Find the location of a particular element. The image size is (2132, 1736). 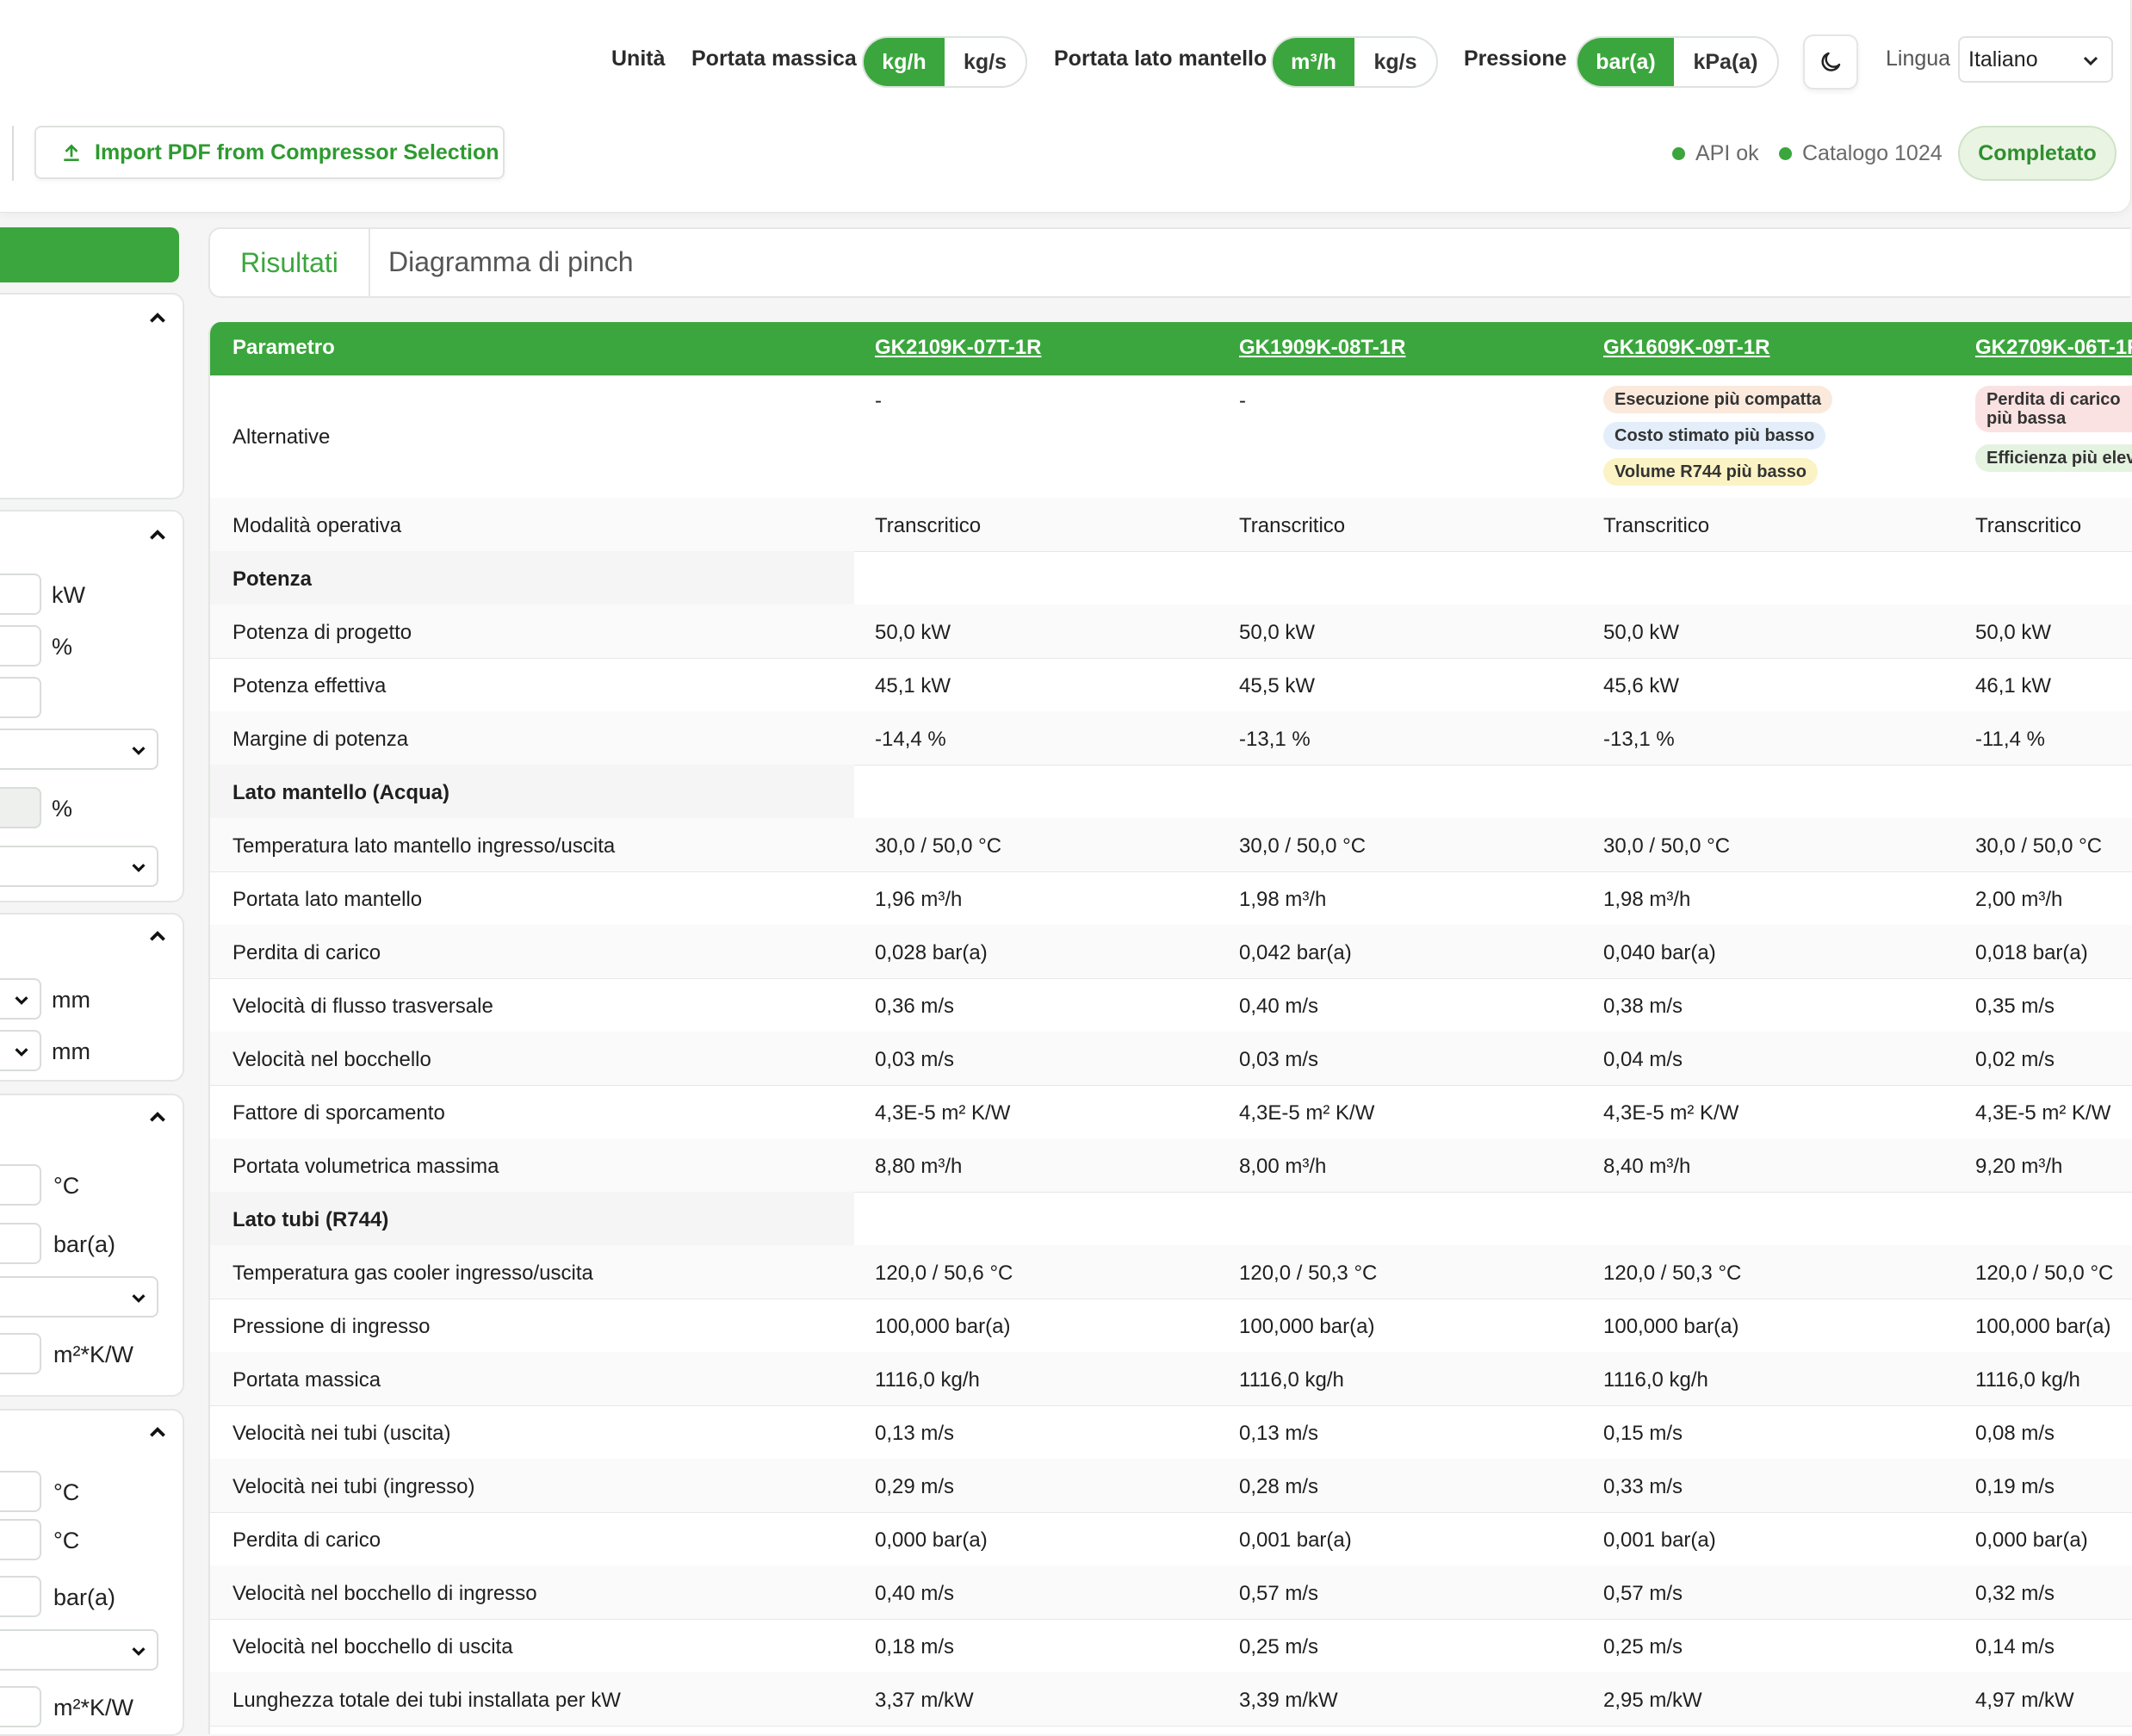

tab-results: Risultati is located at coordinates (290, 263).